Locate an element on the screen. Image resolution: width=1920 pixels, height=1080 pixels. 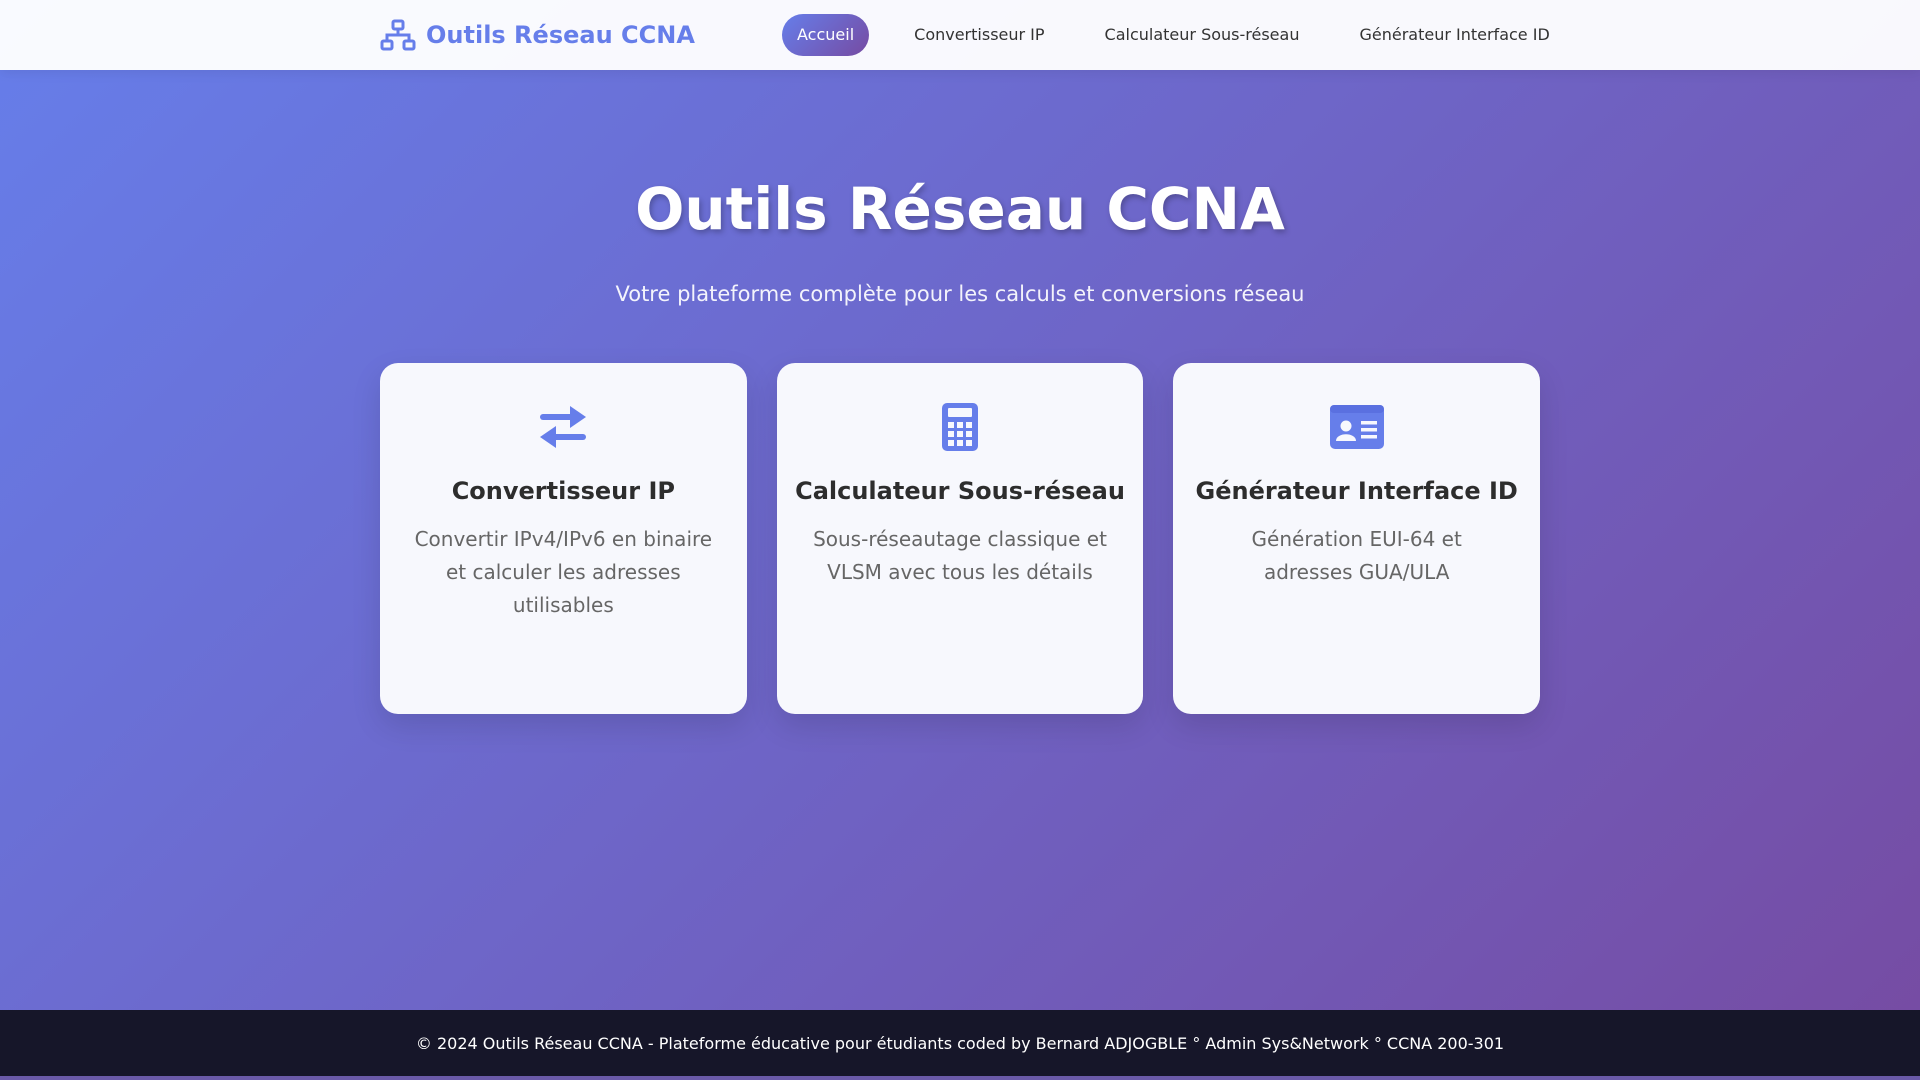
nav-link-convertisseur-ip: Convertisseur IP is located at coordinates (979, 35).